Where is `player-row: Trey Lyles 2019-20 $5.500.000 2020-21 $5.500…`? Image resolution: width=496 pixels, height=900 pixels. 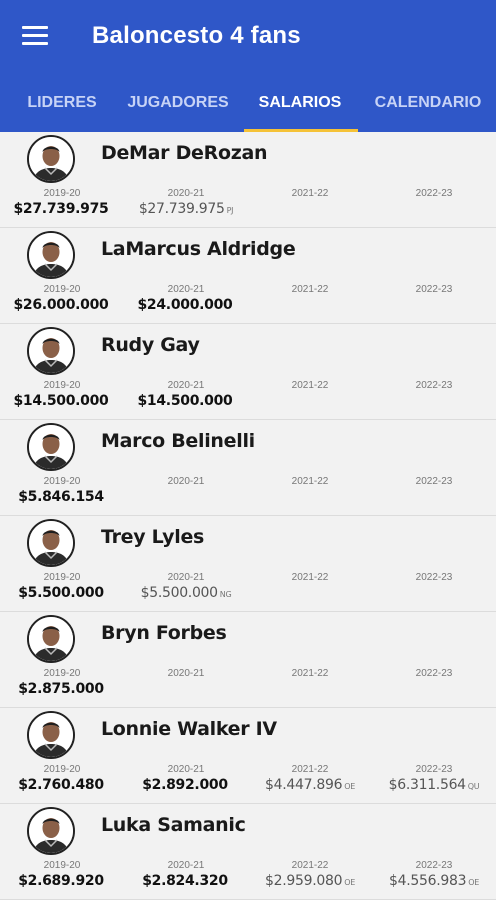
player-row: Trey Lyles 2019-20 $5.500.000 2020-21 $5.500… is located at coordinates (248, 564).